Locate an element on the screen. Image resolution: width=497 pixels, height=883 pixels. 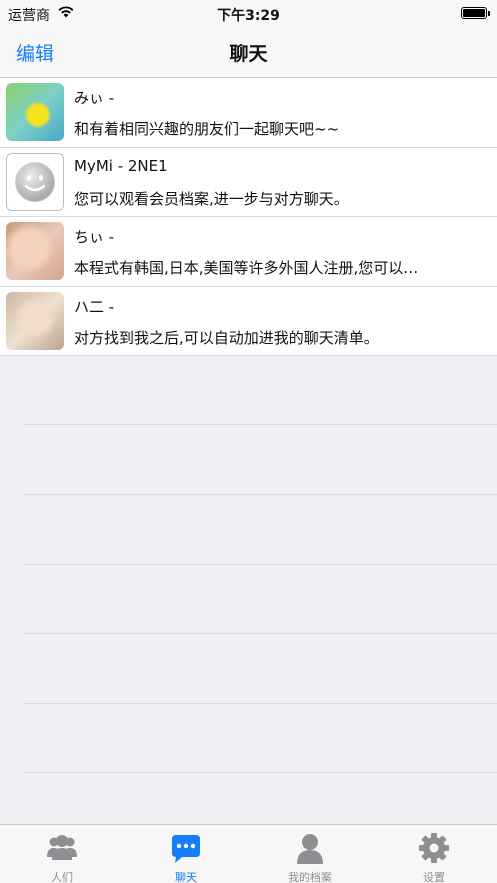
tab-label: 我的档案 is located at coordinates (310, 877).